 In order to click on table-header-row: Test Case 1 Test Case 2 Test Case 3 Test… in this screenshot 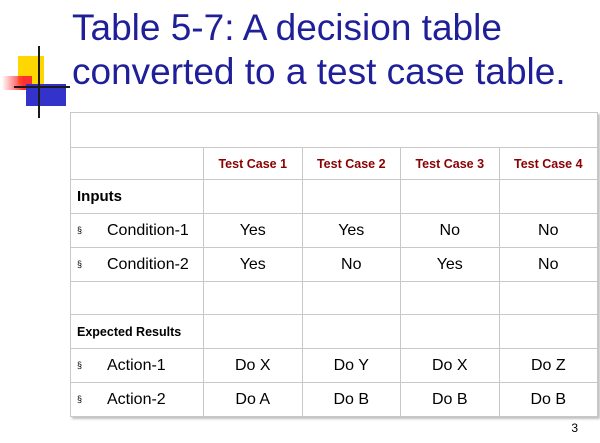, I will do `click(334, 163)`.